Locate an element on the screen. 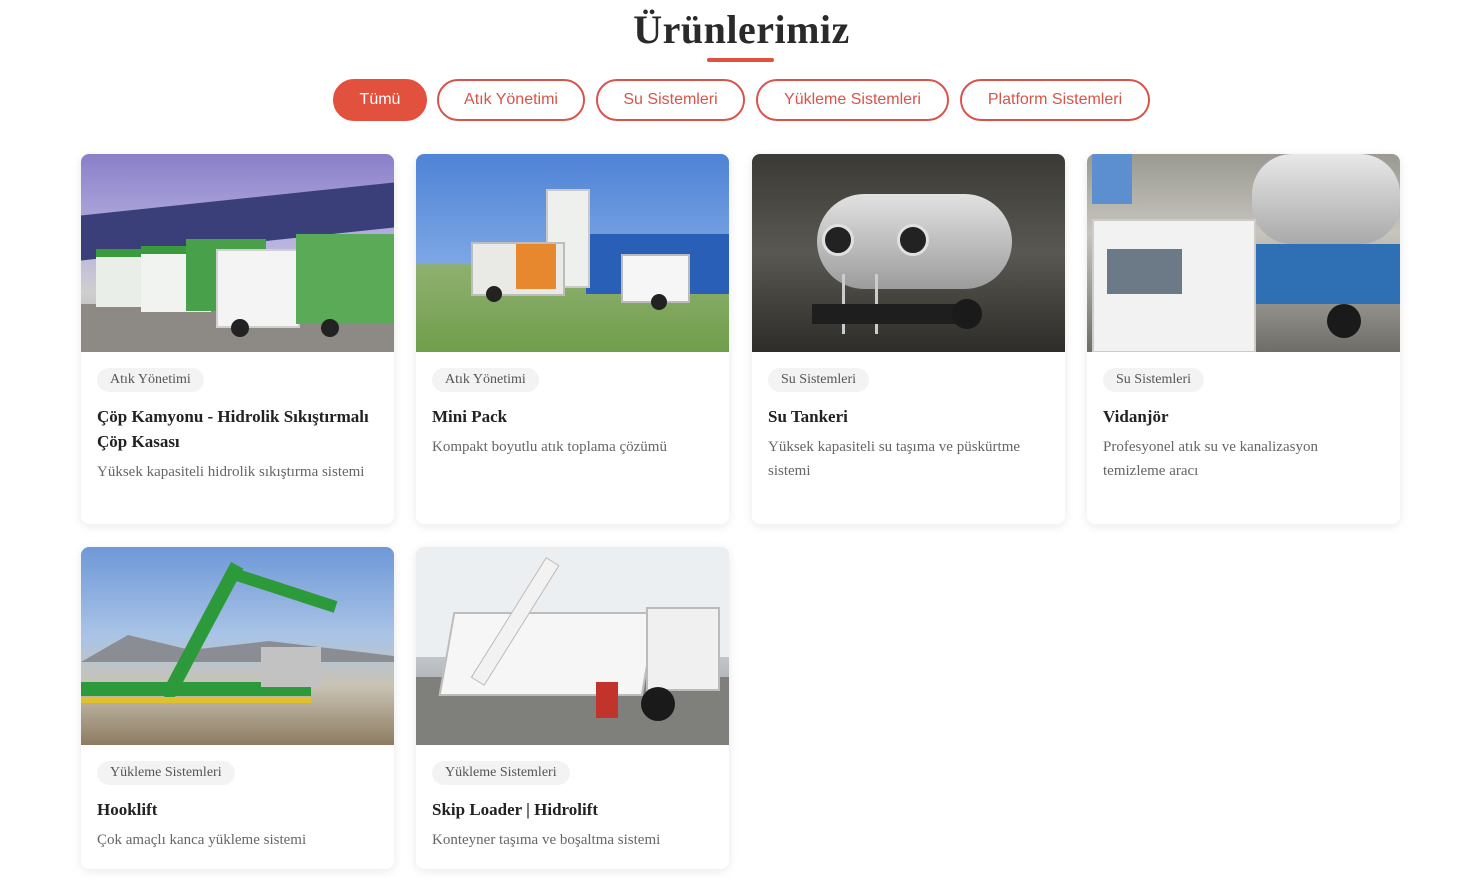 The height and width of the screenshot is (882, 1458). product-title: Vidanjör is located at coordinates (1243, 416).